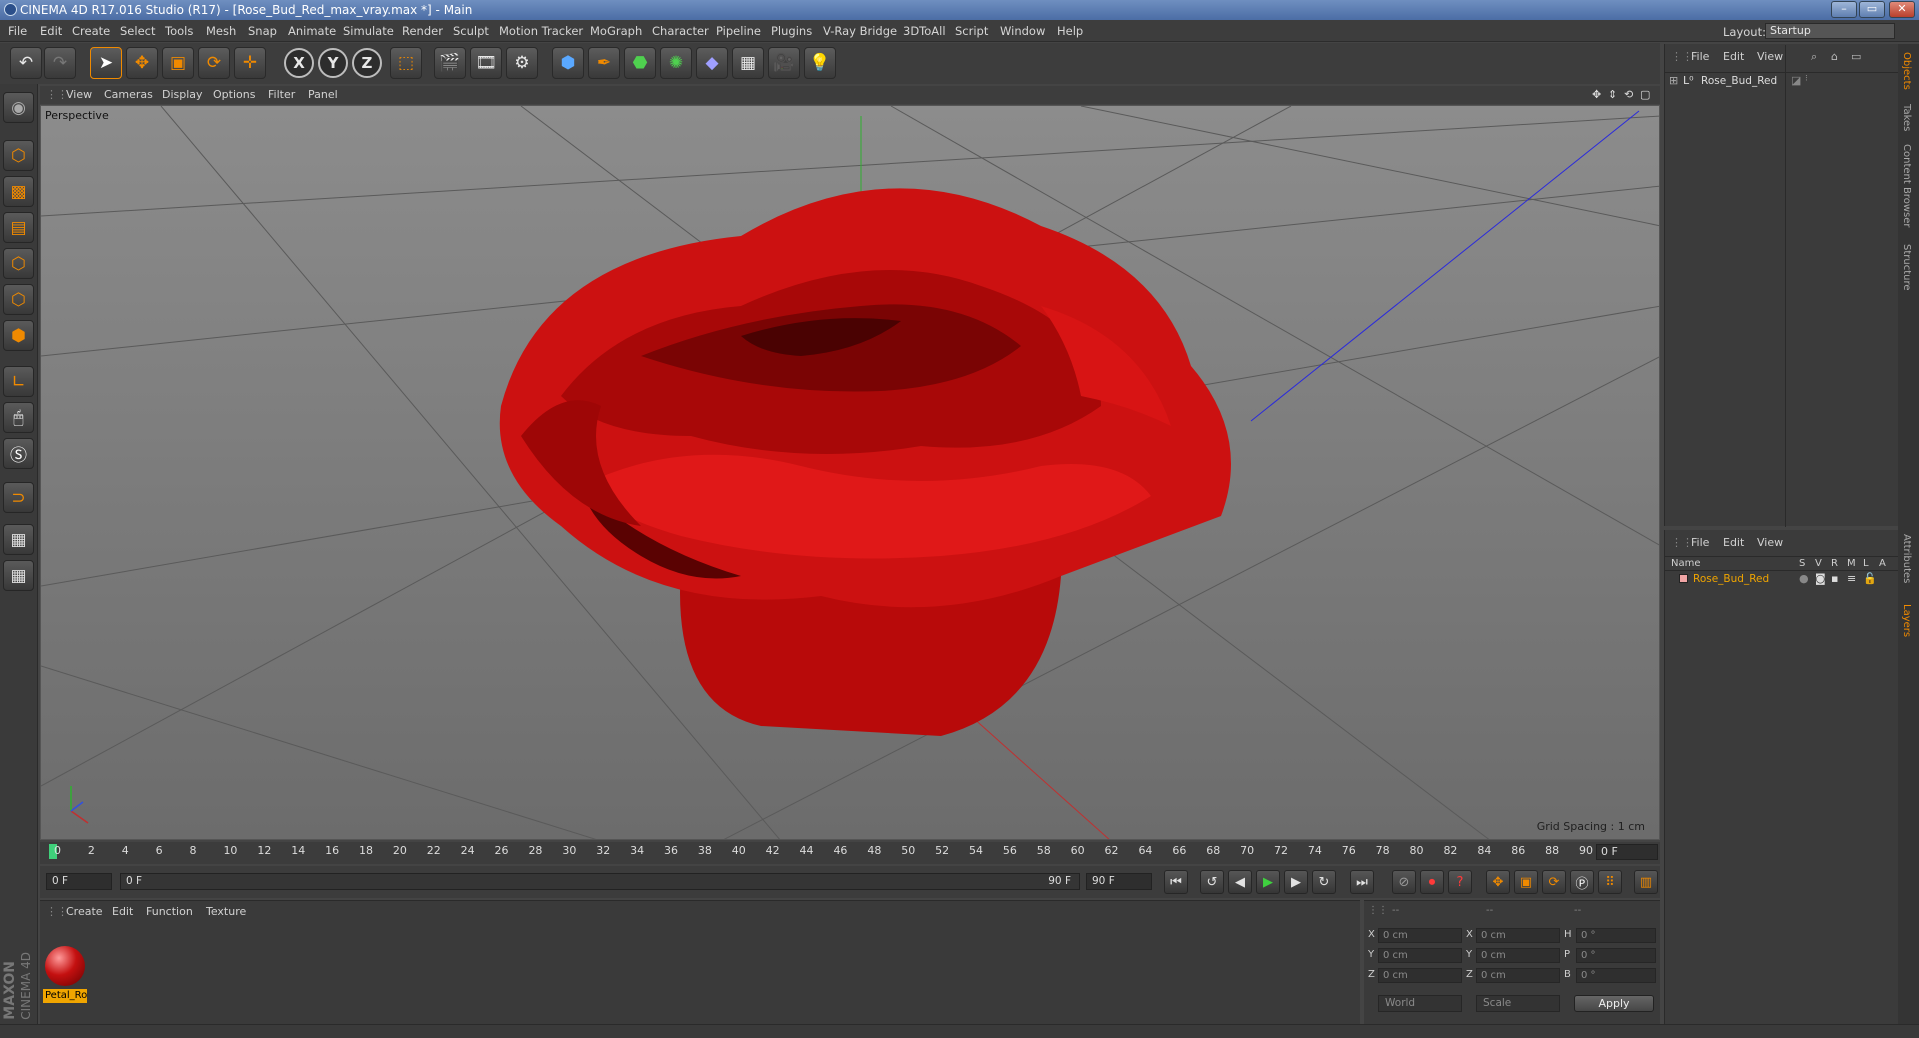  I want to click on tab-structure: Structure, so click(1906, 267).